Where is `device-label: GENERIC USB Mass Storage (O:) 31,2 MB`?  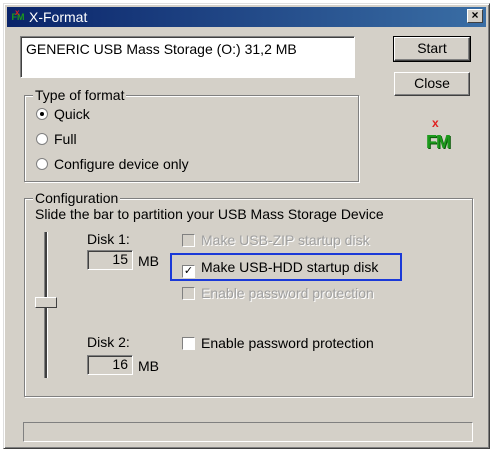 device-label: GENERIC USB Mass Storage (O:) 31,2 MB is located at coordinates (161, 49).